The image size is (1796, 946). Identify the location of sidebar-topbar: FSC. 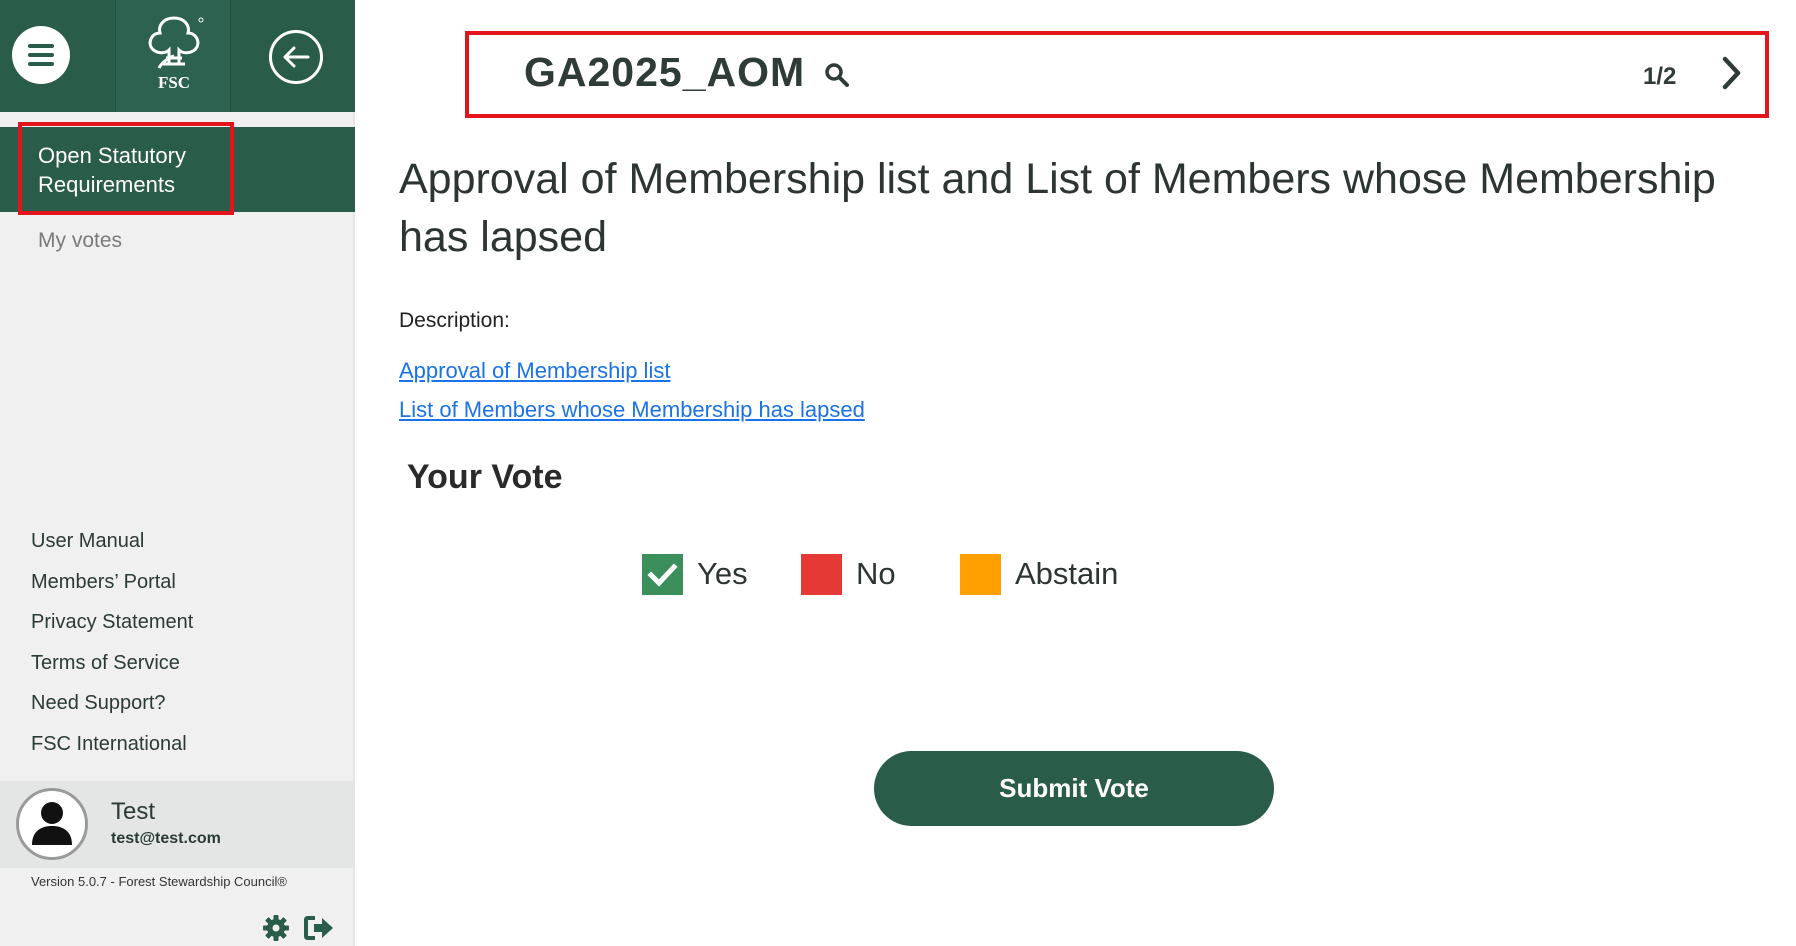
(177, 56).